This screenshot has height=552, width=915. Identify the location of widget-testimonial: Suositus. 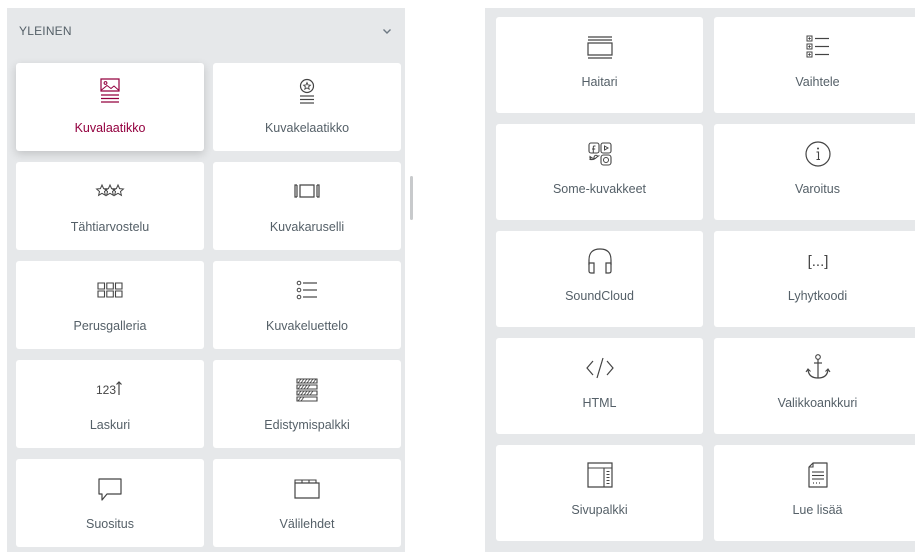
(110, 503).